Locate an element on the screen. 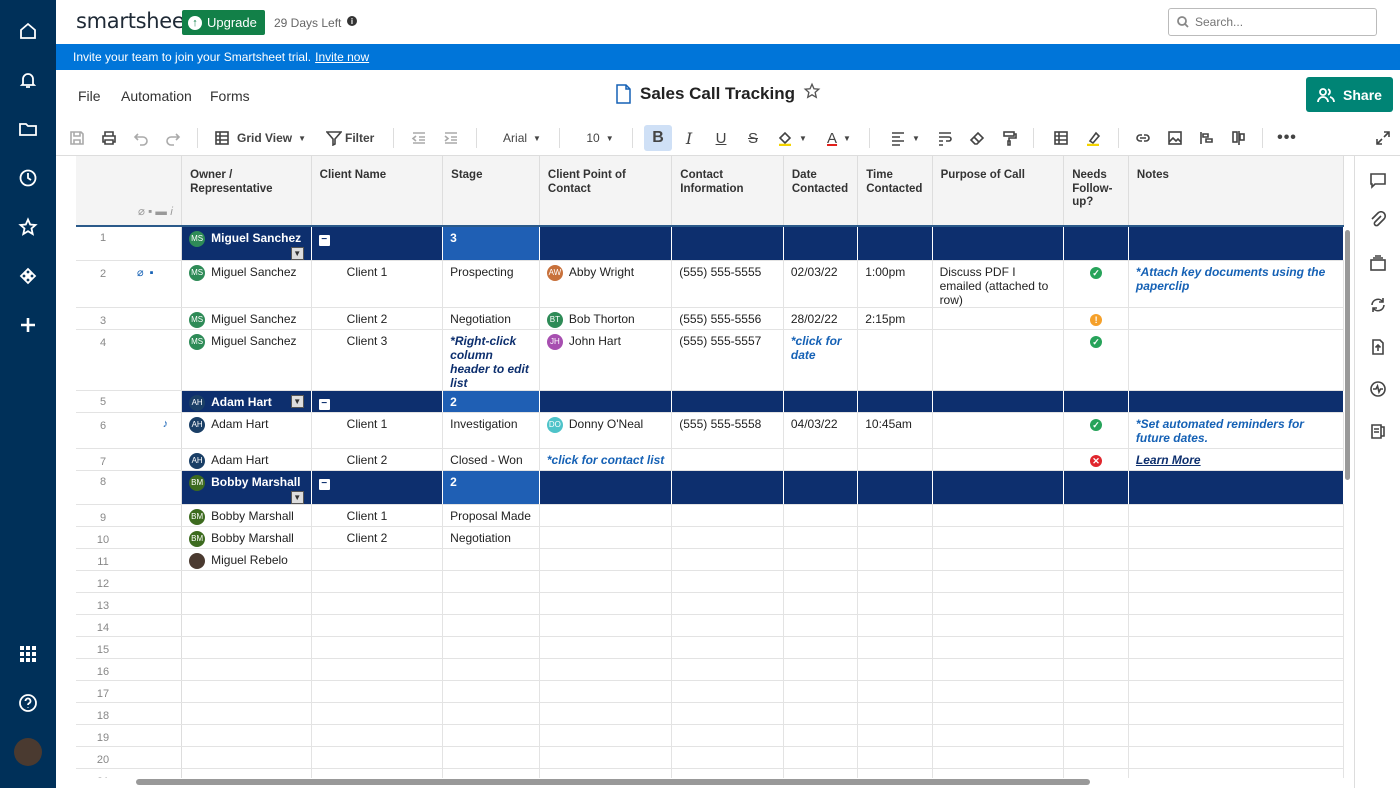 This screenshot has width=1400, height=788. workapps-icon is located at coordinates (28, 276).